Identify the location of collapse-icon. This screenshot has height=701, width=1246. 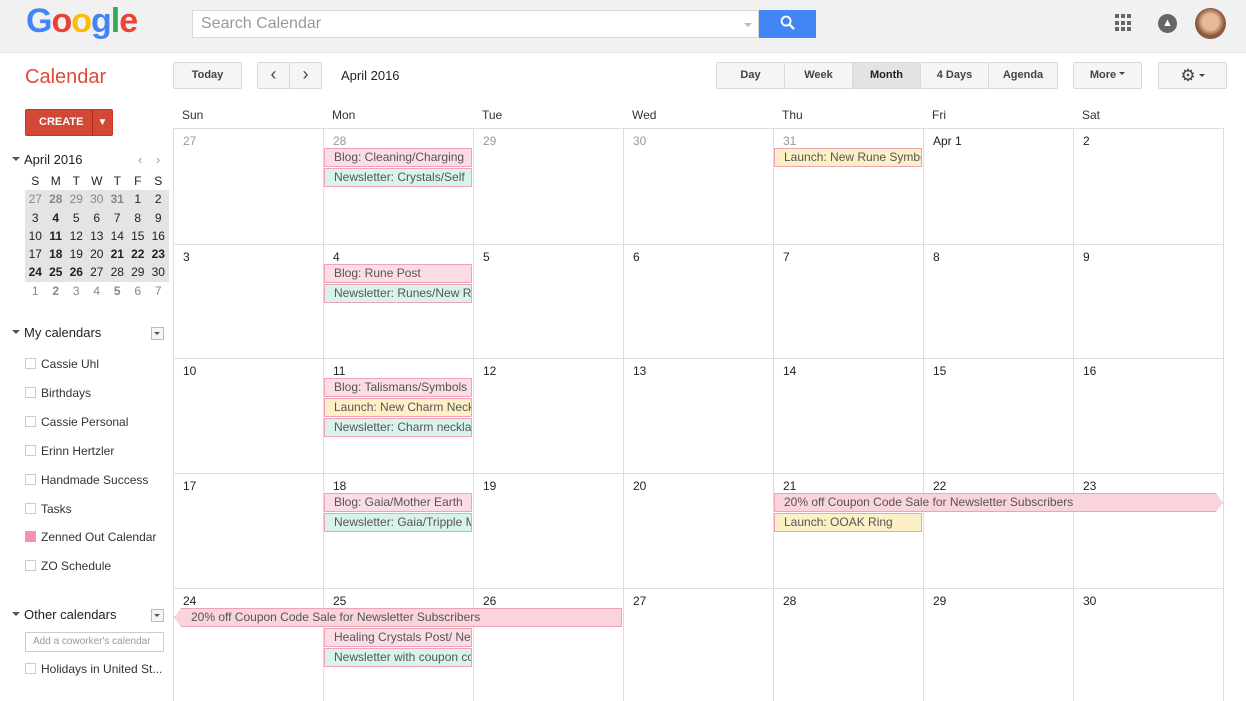
(16, 161).